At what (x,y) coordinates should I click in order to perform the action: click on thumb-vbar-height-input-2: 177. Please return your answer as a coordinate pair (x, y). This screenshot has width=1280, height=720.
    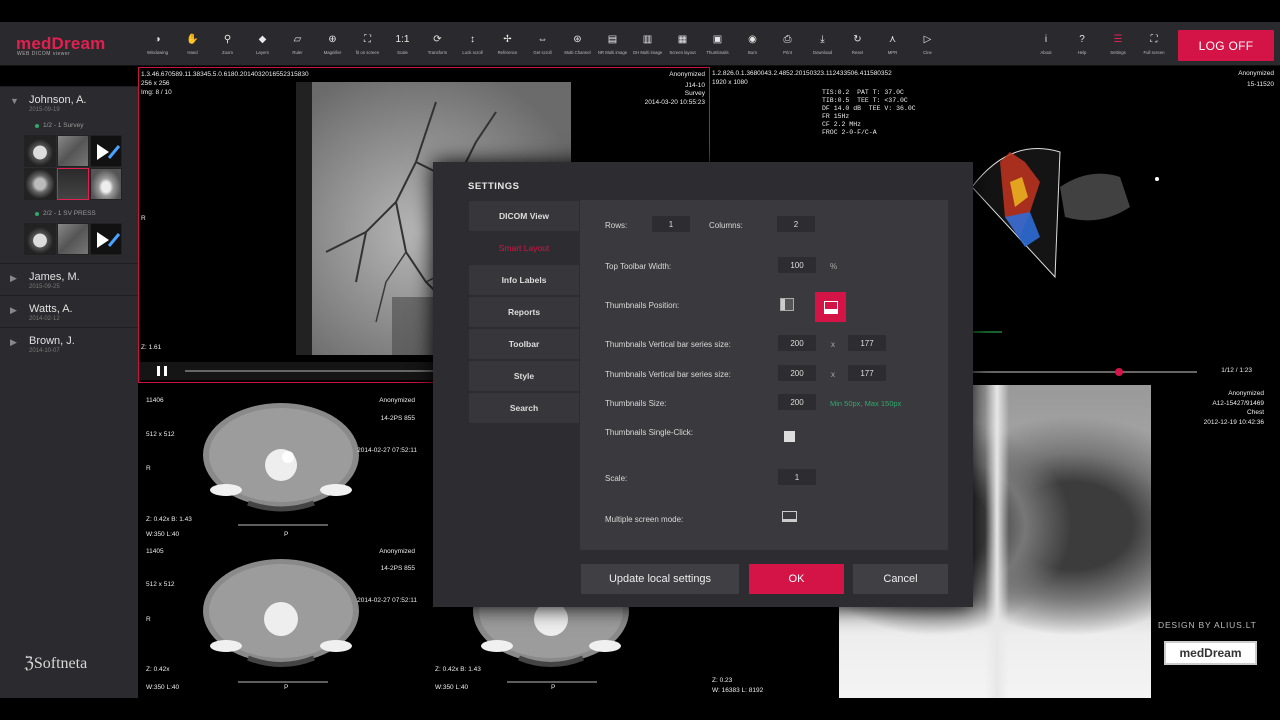
    Looking at the image, I should click on (867, 373).